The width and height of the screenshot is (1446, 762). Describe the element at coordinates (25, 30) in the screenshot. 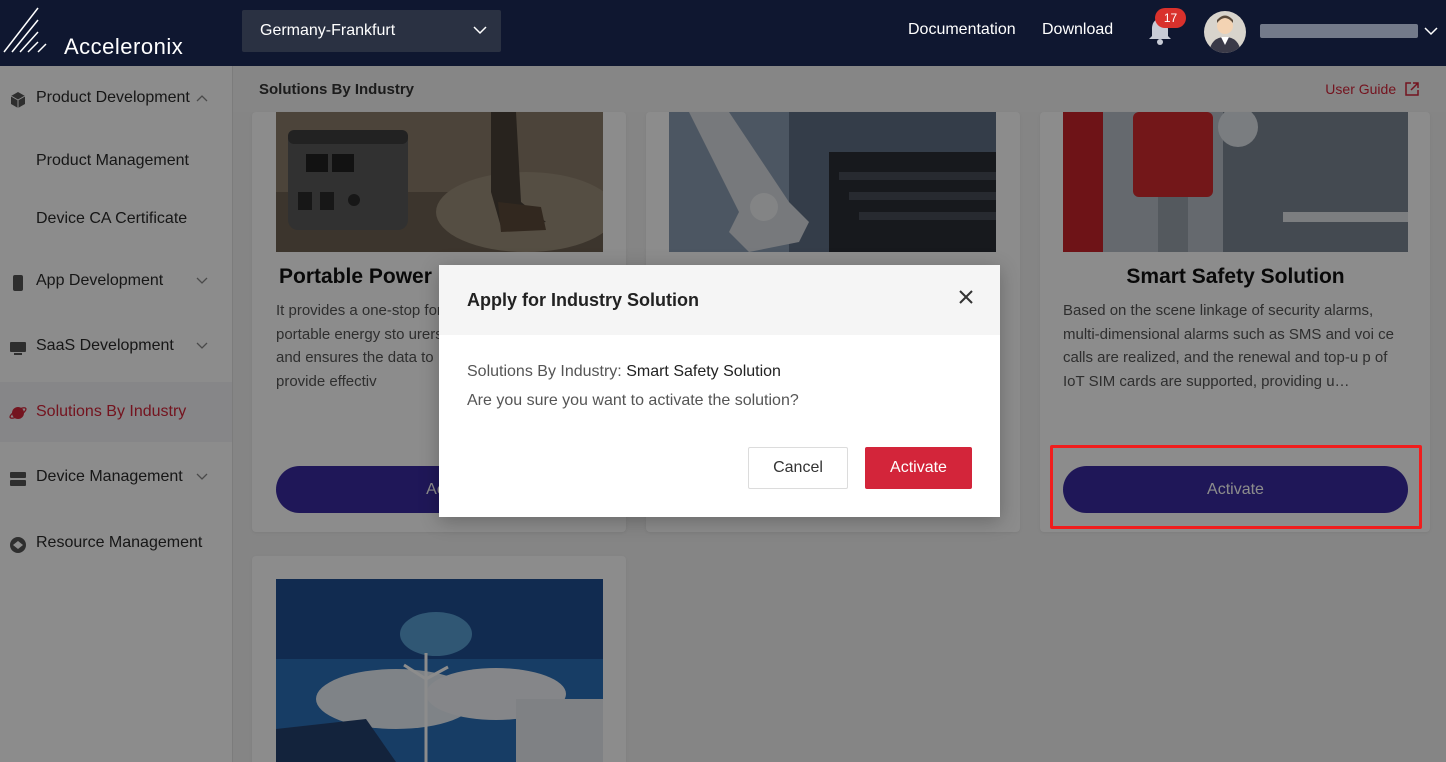

I see `logo-stripes-icon` at that location.